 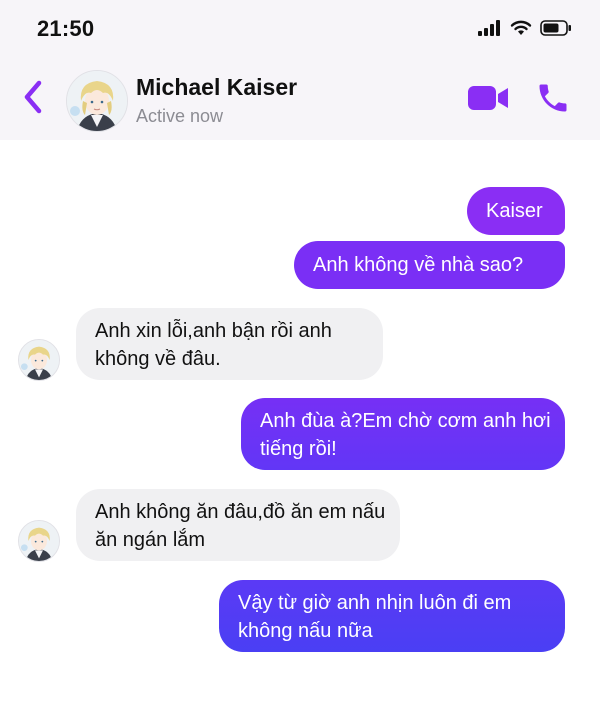 What do you see at coordinates (516, 211) in the screenshot?
I see `outgoing-message: Kaiser` at bounding box center [516, 211].